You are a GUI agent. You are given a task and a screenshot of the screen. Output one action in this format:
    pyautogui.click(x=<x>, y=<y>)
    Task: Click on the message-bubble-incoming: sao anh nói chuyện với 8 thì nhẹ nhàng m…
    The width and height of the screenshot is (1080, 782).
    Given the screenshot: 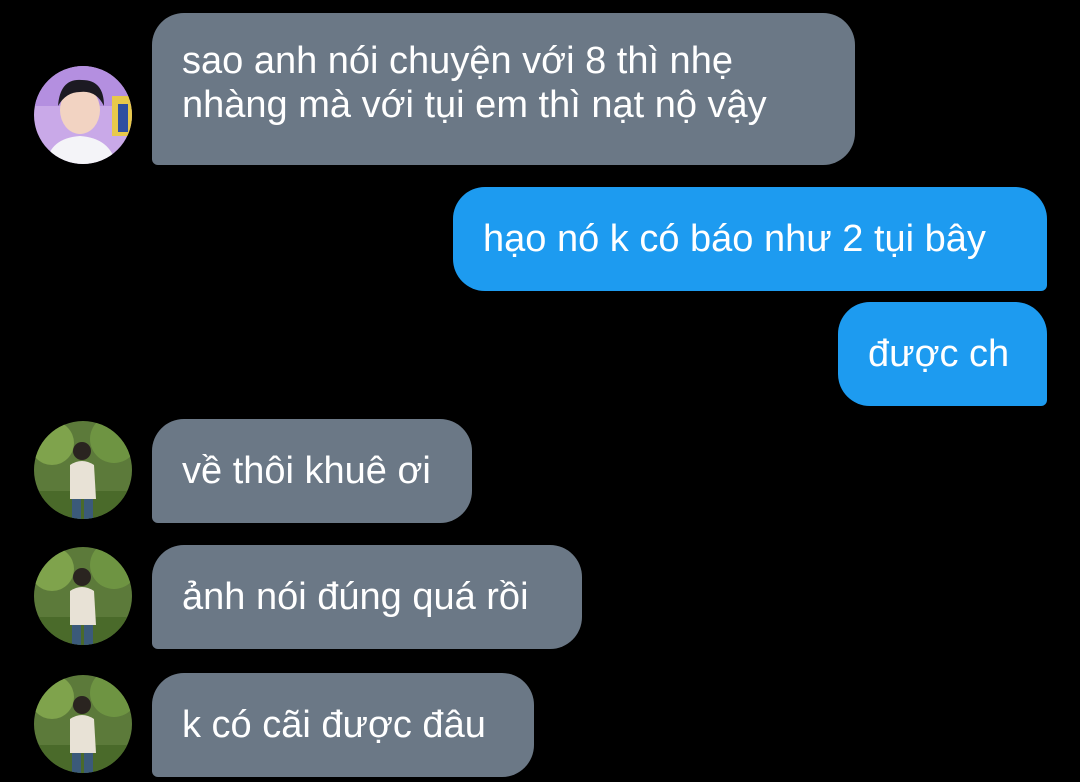 What is the action you would take?
    pyautogui.click(x=503, y=89)
    